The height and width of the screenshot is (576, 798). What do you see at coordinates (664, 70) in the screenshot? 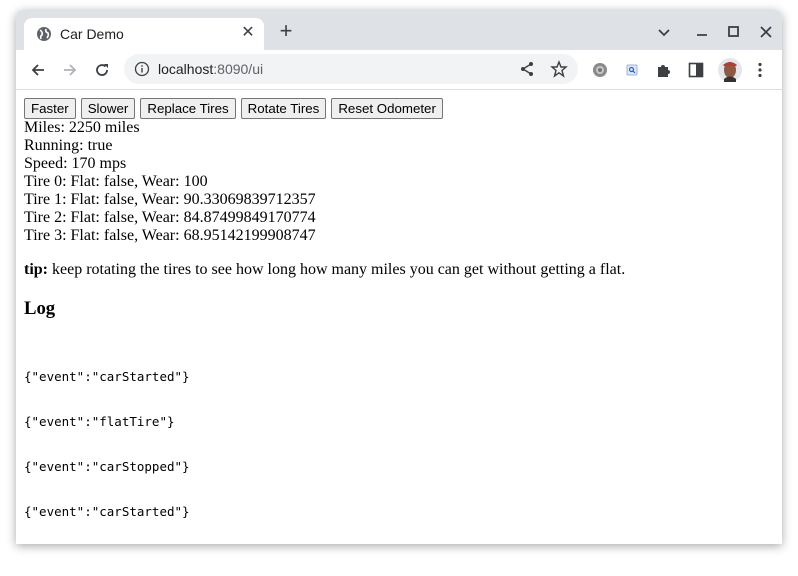
I see `puzzle-icon` at bounding box center [664, 70].